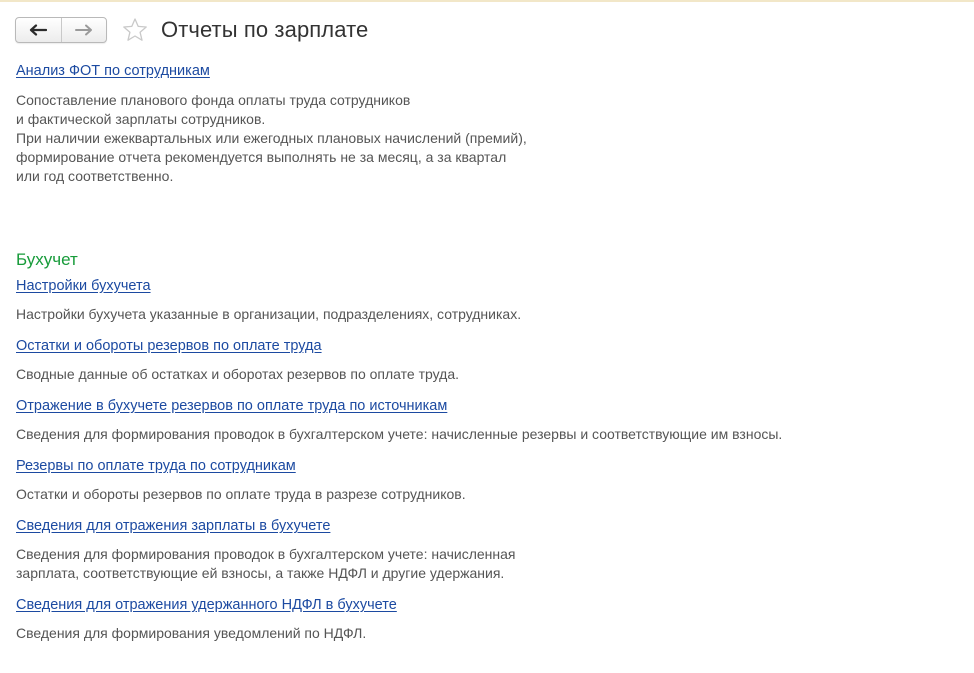 Image resolution: width=974 pixels, height=673 pixels. I want to click on back-button, so click(38, 30).